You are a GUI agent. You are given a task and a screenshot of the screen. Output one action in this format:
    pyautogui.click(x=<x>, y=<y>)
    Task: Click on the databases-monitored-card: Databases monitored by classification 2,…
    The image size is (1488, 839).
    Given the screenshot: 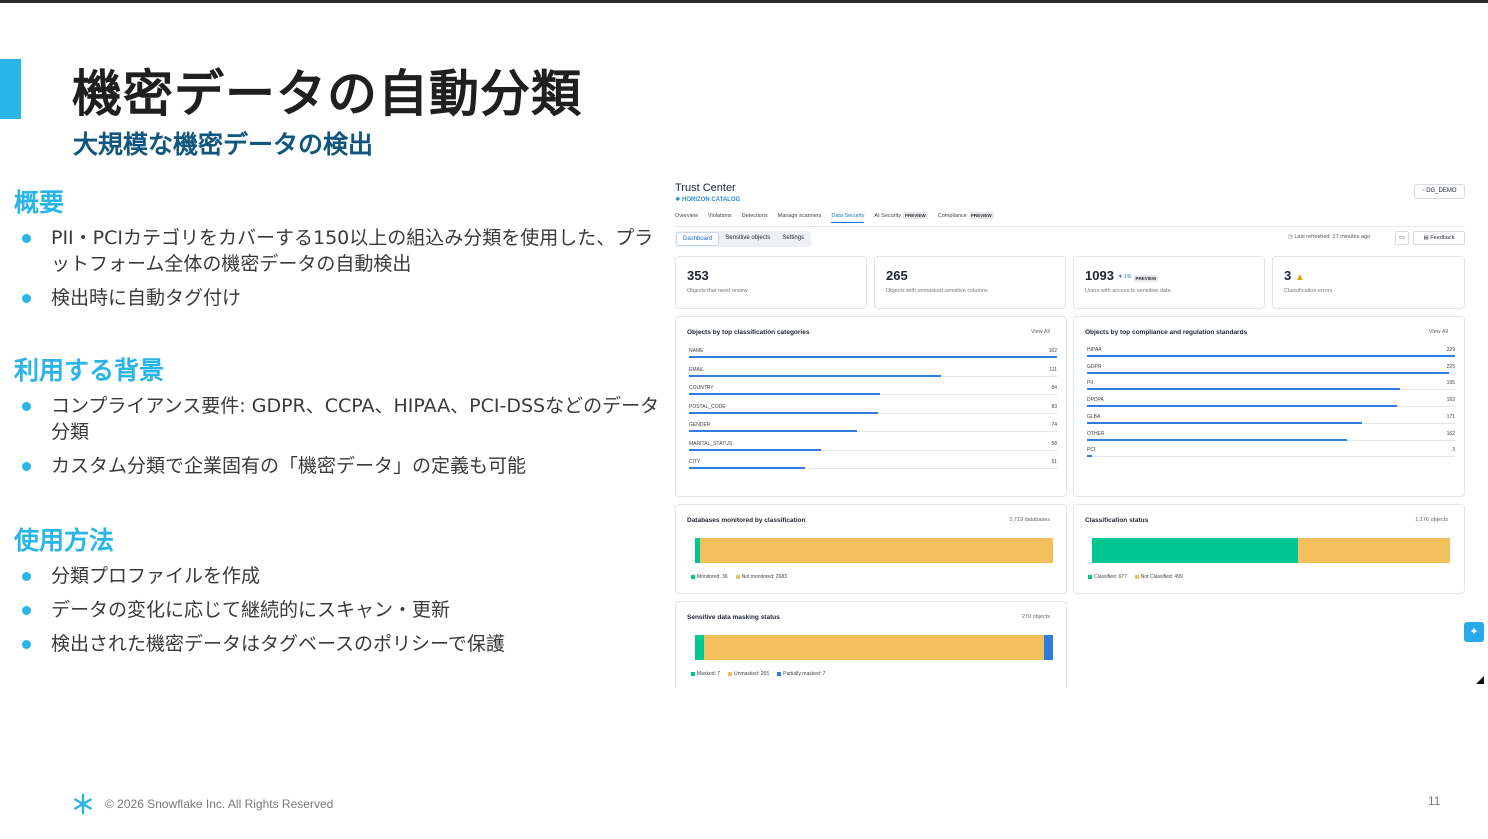 What is the action you would take?
    pyautogui.click(x=871, y=549)
    